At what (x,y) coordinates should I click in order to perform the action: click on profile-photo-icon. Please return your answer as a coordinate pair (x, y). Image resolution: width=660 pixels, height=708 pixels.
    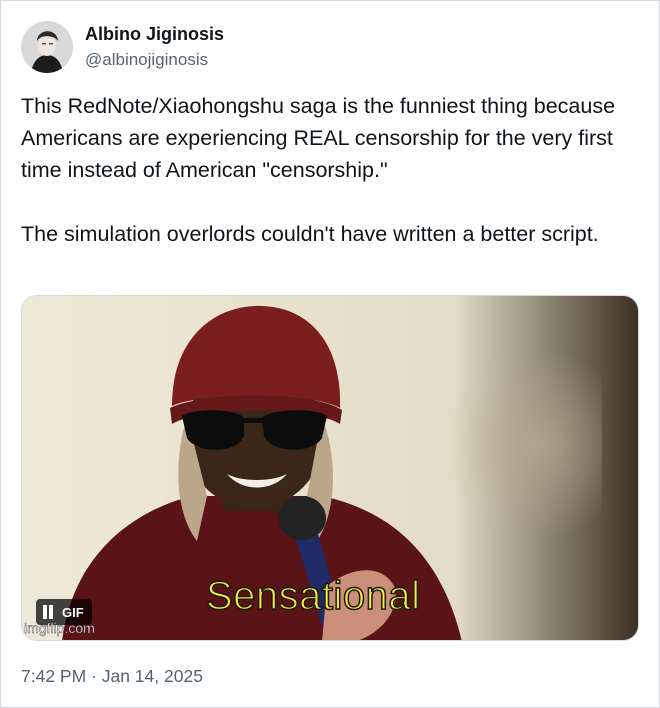
    Looking at the image, I should click on (47, 47).